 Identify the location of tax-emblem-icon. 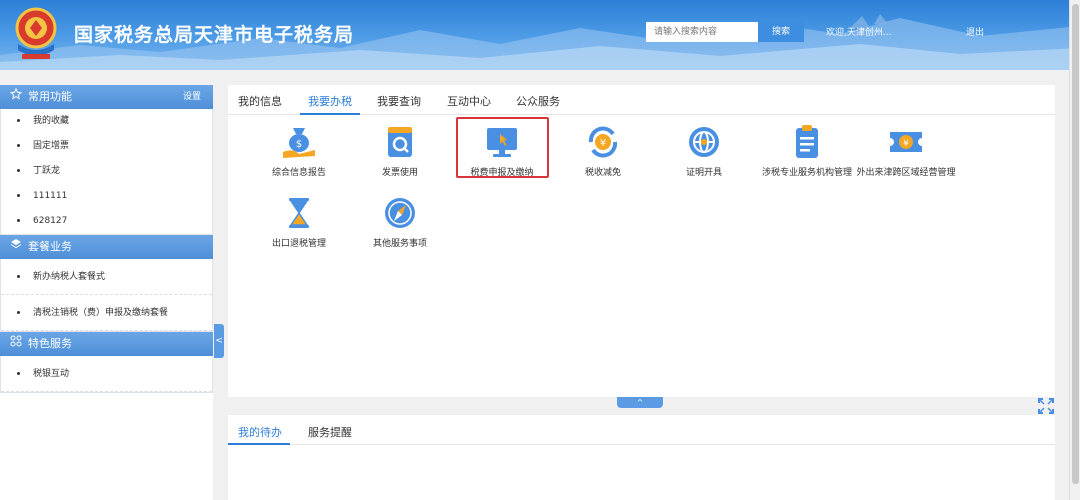
(36, 33).